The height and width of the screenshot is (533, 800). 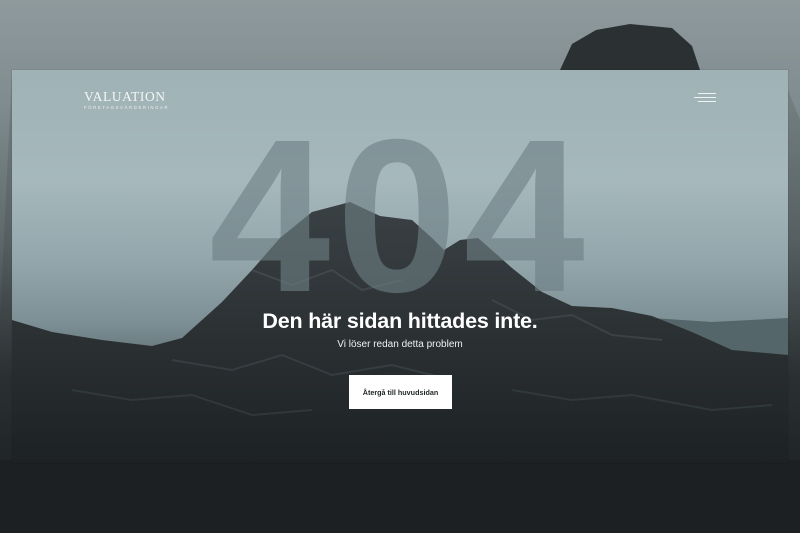 I want to click on brand-name: VALUATION, so click(x=125, y=96).